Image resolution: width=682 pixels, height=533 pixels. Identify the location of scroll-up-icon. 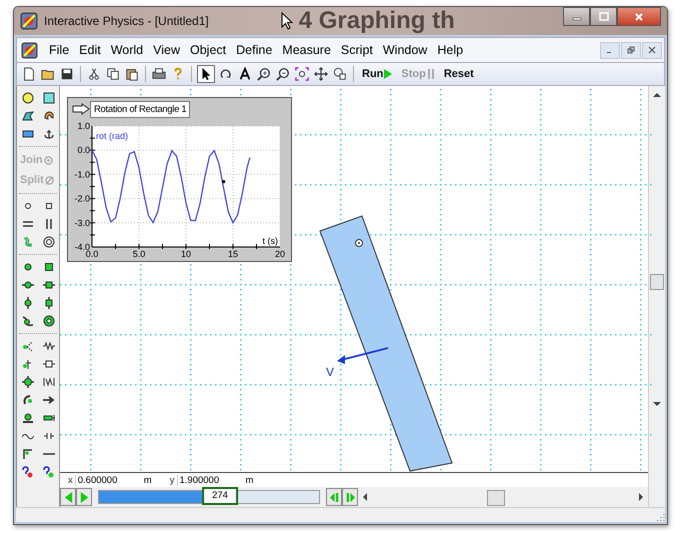
(657, 95).